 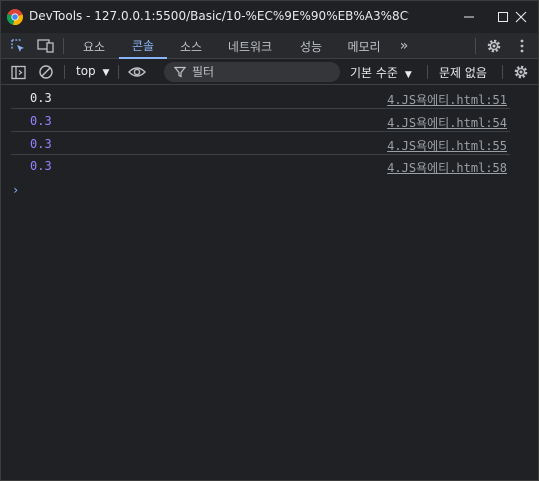 I want to click on filter-field, so click(x=252, y=72).